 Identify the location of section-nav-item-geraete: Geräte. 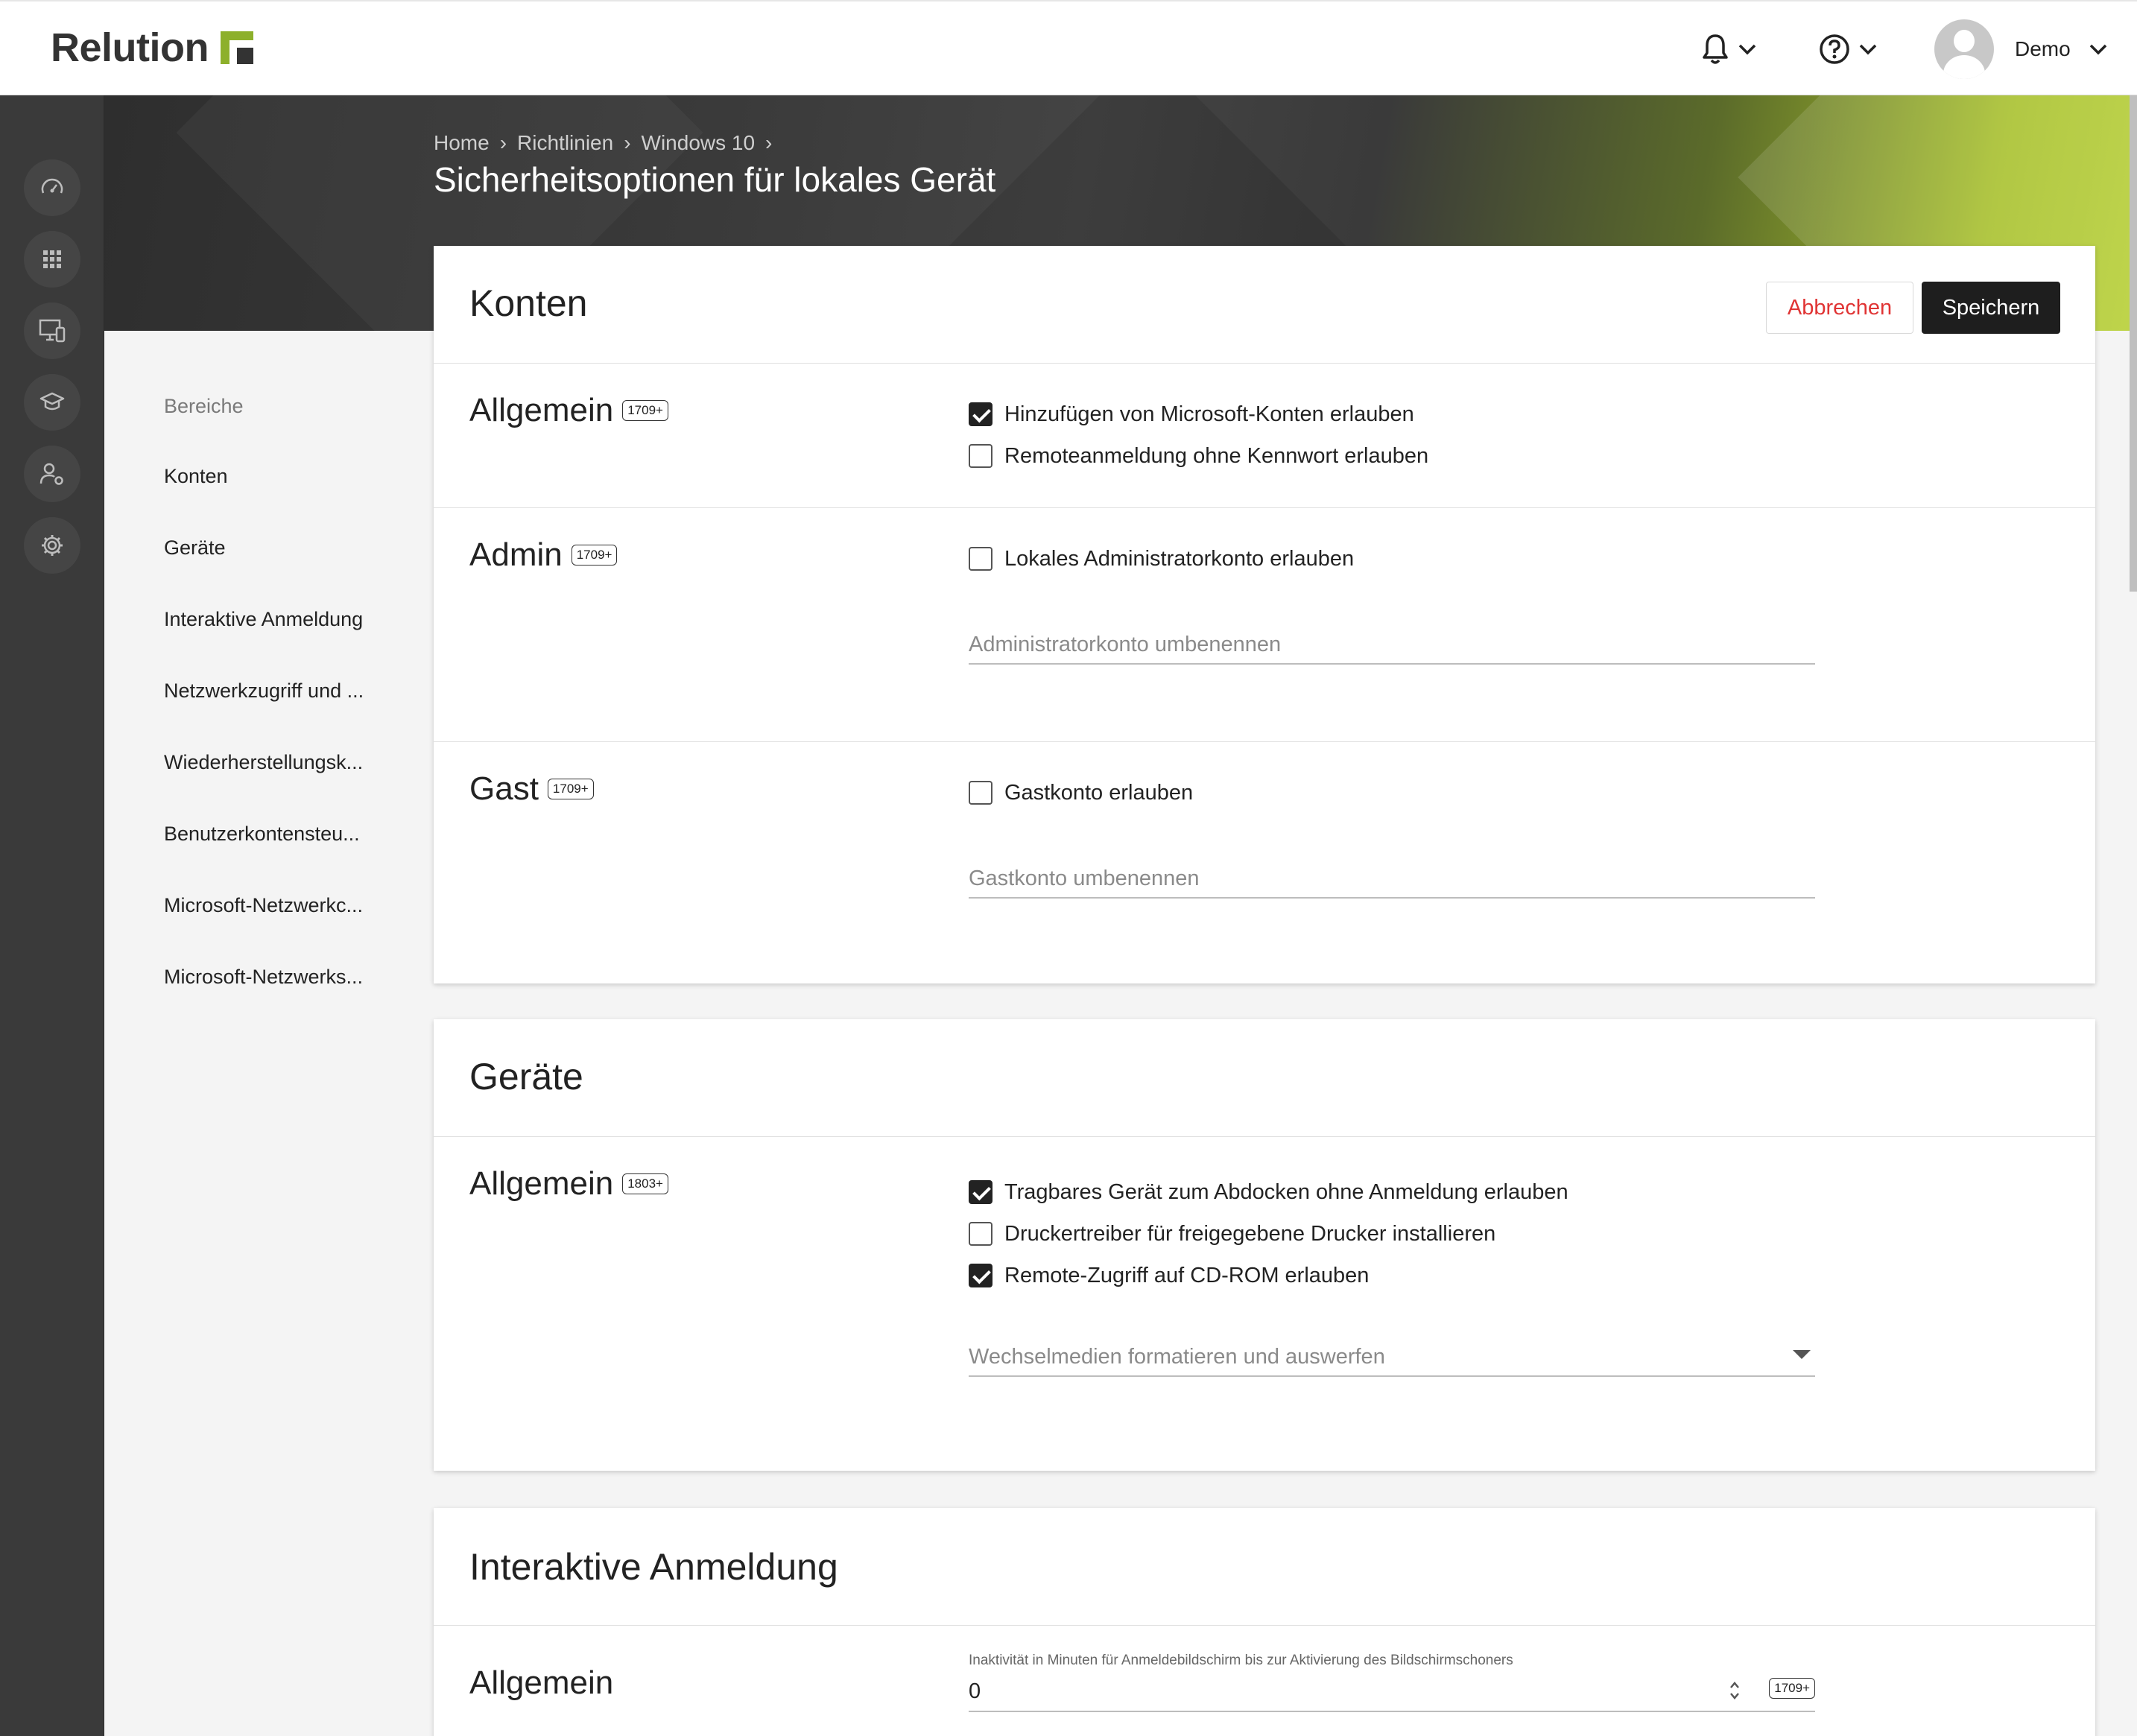
(272, 549).